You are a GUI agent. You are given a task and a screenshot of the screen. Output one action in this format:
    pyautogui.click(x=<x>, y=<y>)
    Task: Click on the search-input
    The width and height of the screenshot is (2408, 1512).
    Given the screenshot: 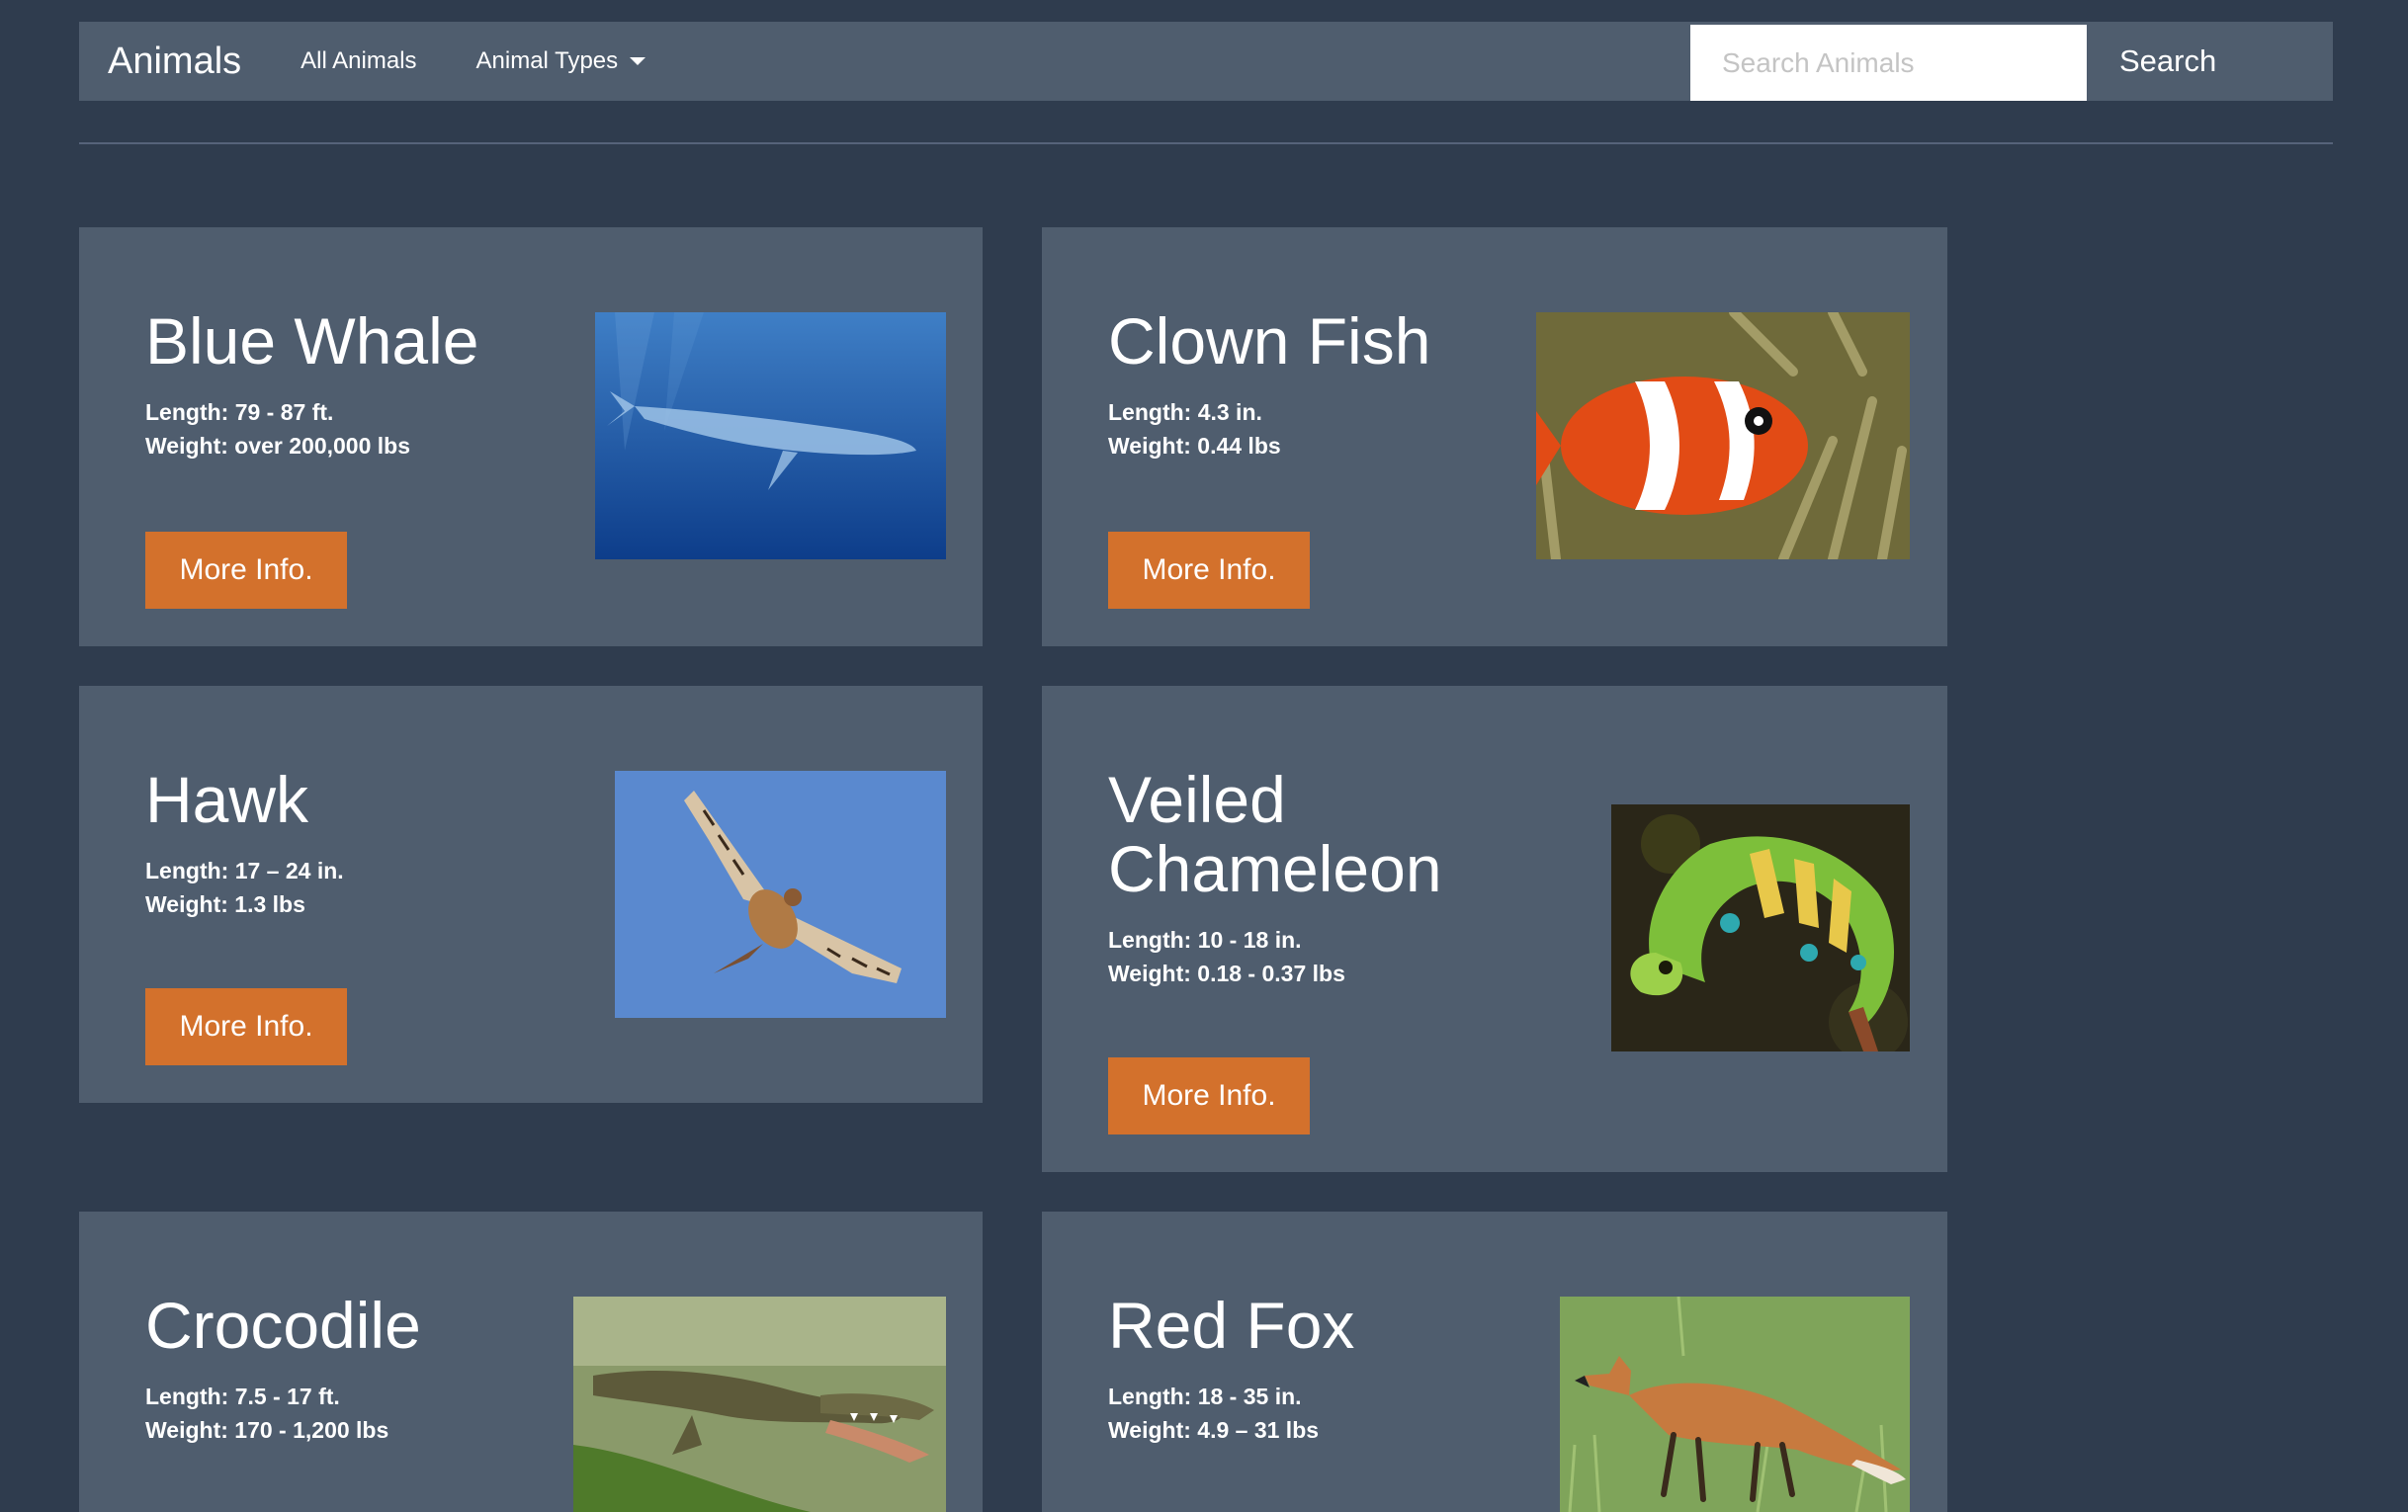 What is the action you would take?
    pyautogui.click(x=1888, y=63)
    